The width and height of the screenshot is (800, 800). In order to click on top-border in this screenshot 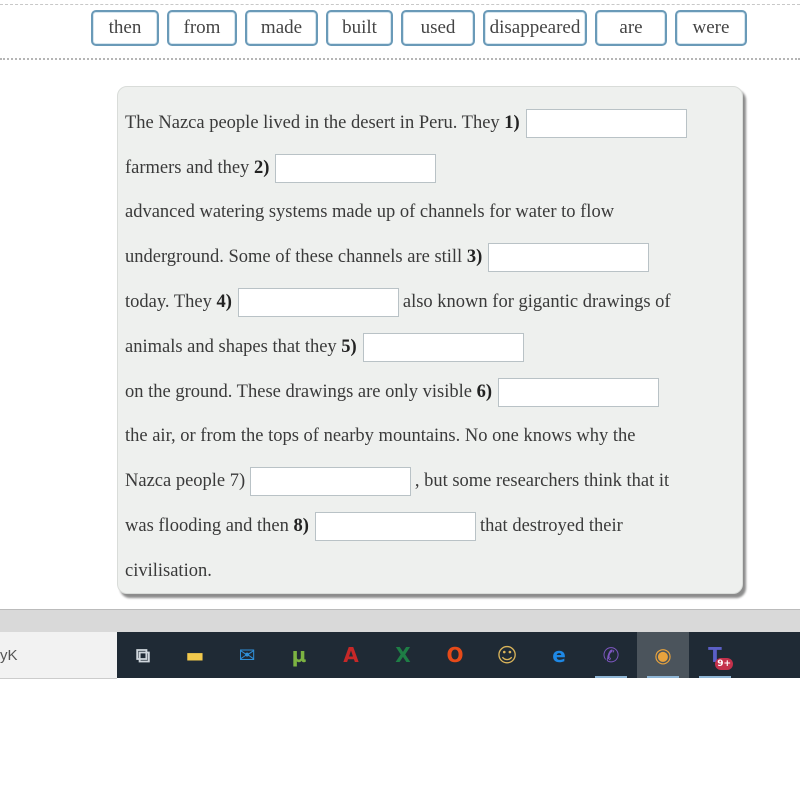, I will do `click(400, 2)`.